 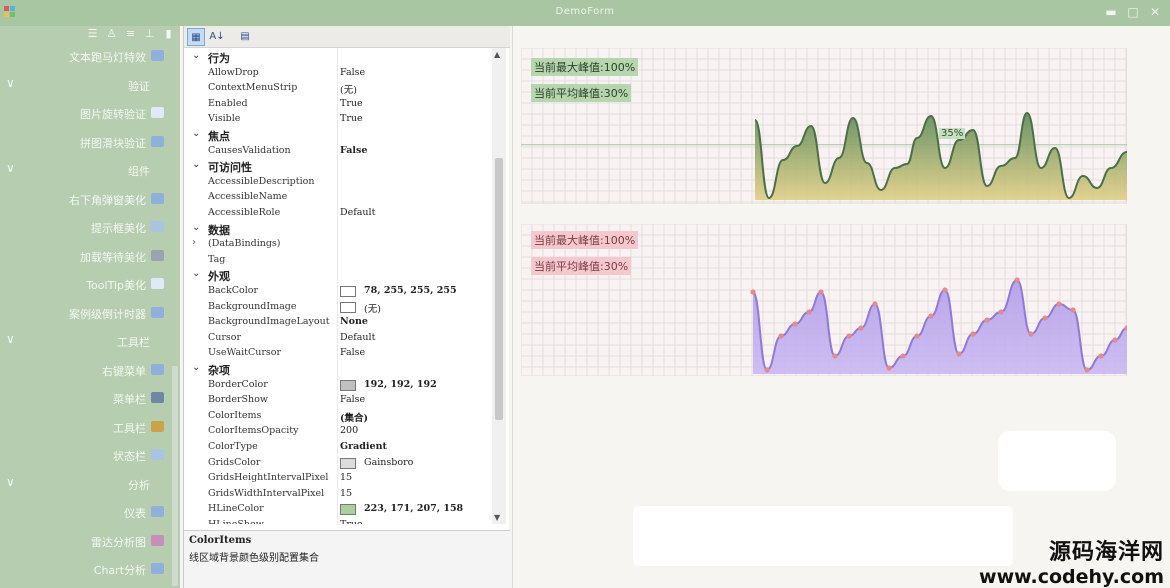 What do you see at coordinates (90, 141) in the screenshot?
I see `sidebar-item: 拼图滑块验证` at bounding box center [90, 141].